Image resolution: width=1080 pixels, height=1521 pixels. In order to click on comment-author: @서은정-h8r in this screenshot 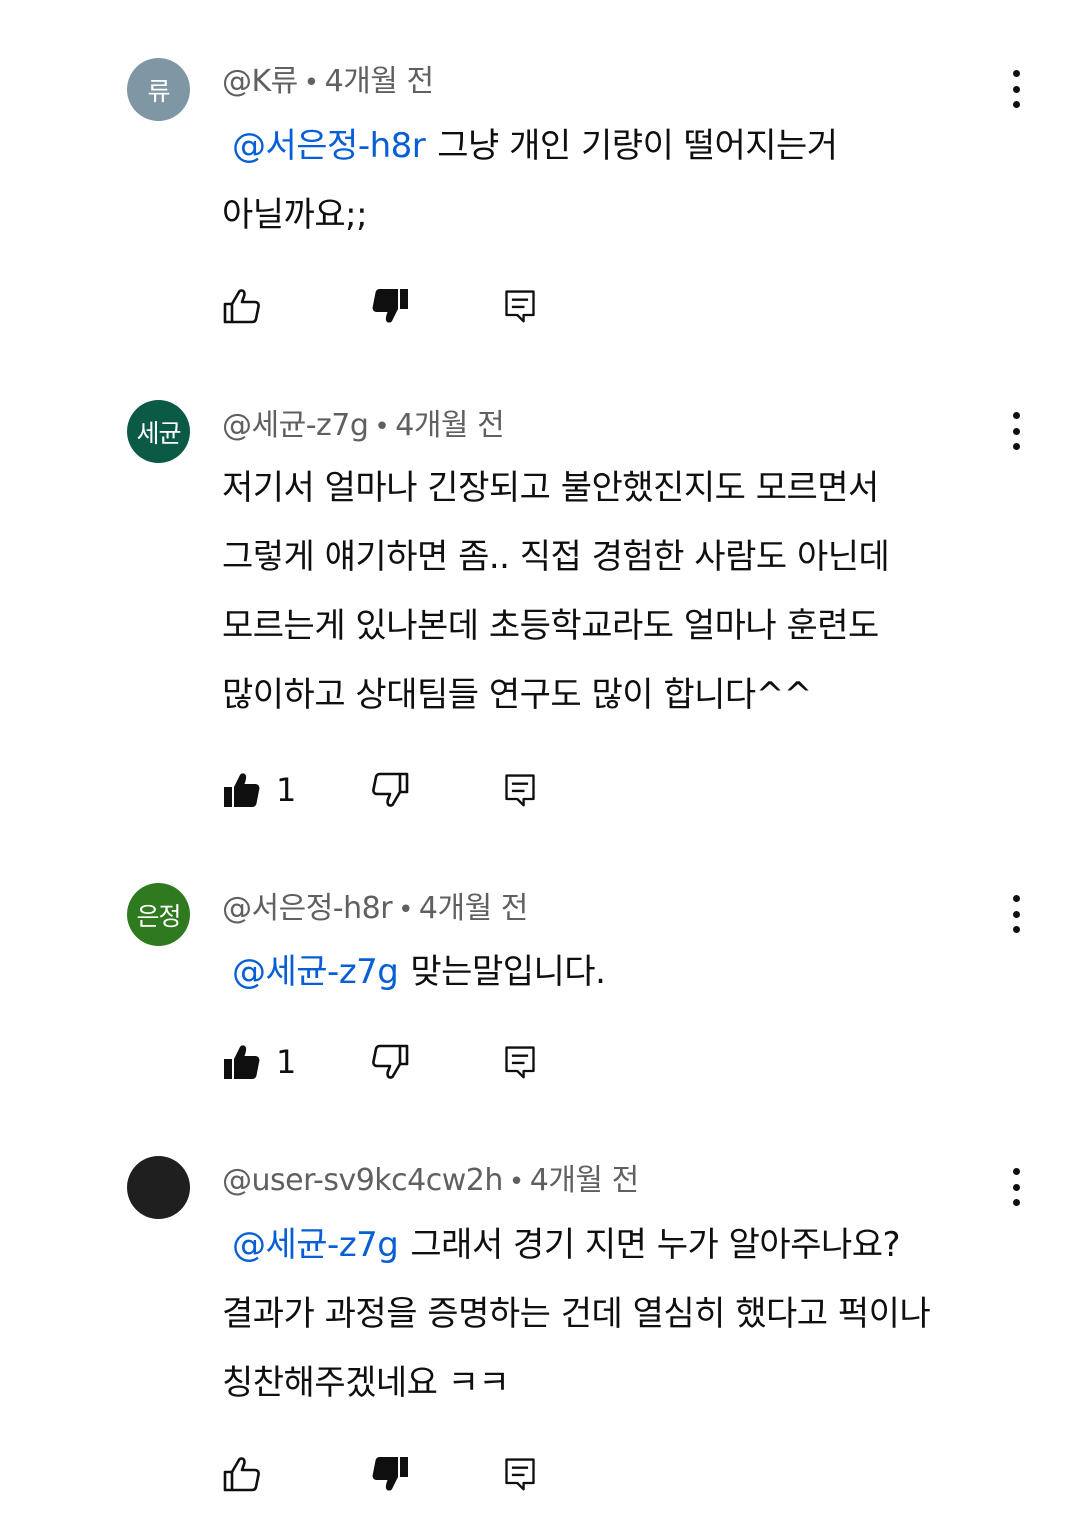, I will do `click(307, 908)`.